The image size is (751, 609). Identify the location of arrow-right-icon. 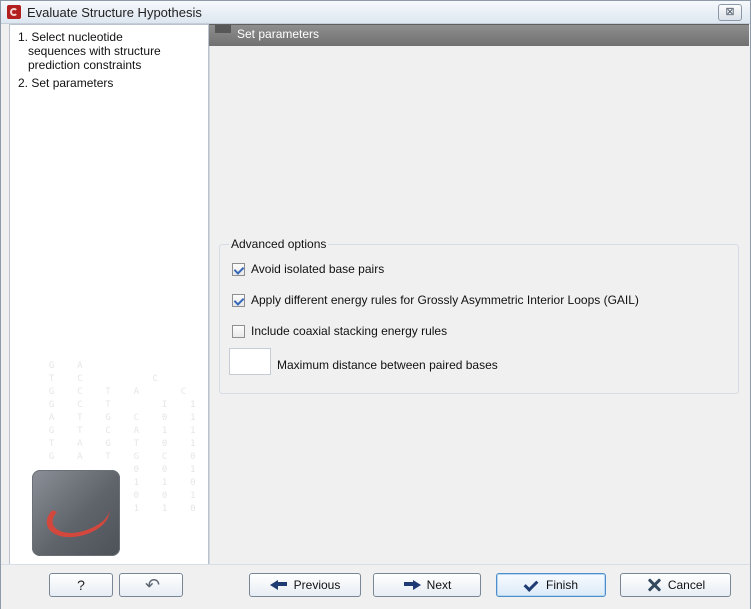
(412, 585).